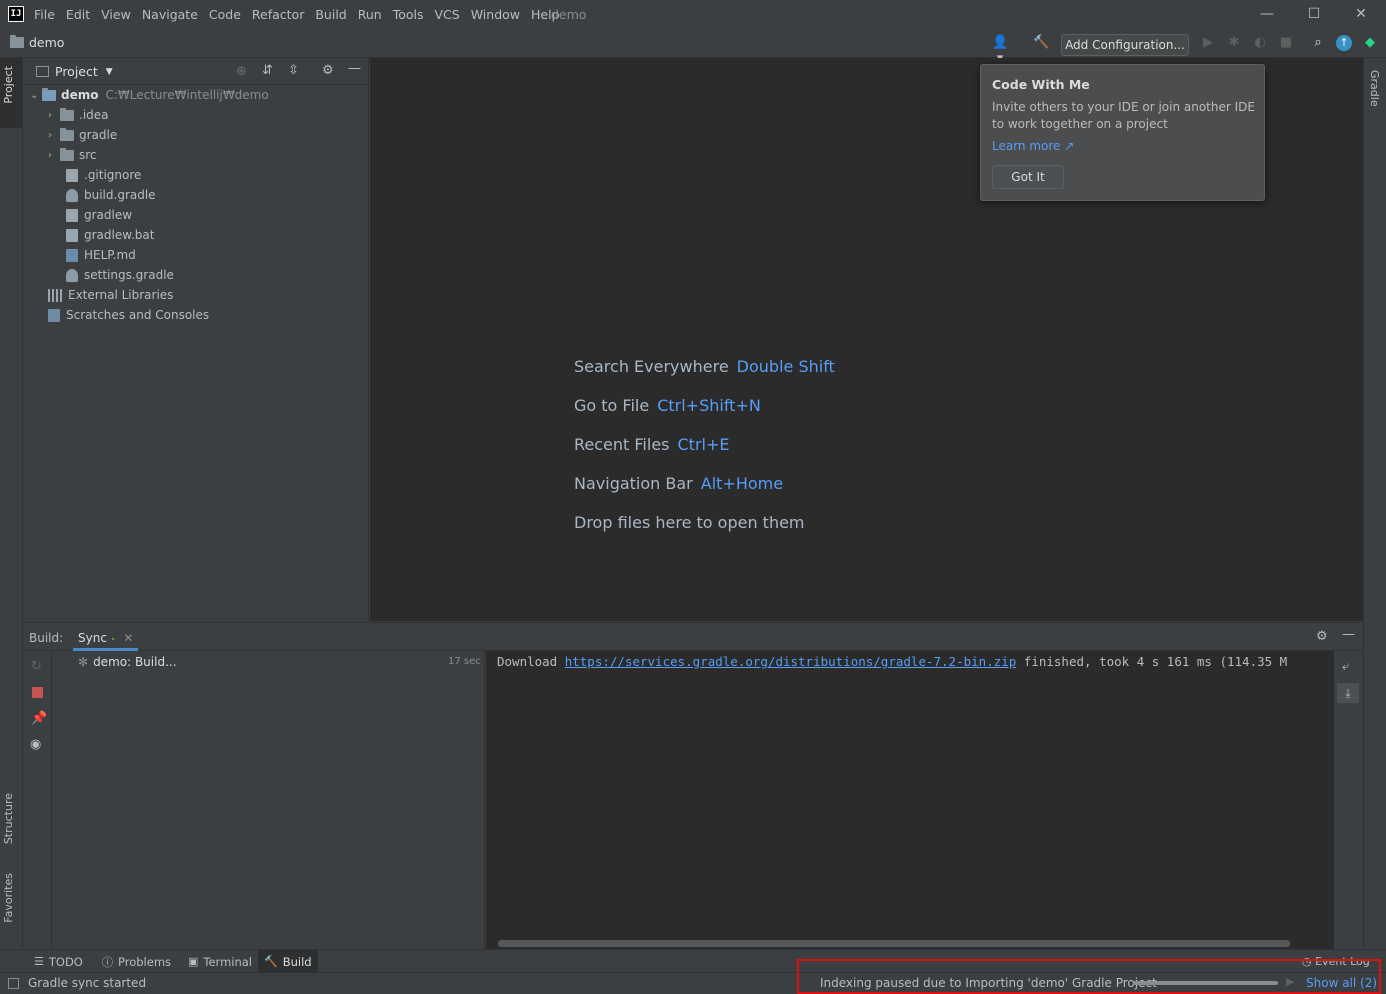  Describe the element at coordinates (1041, 43) in the screenshot. I see `build-hammer-icon: 🔨` at that location.